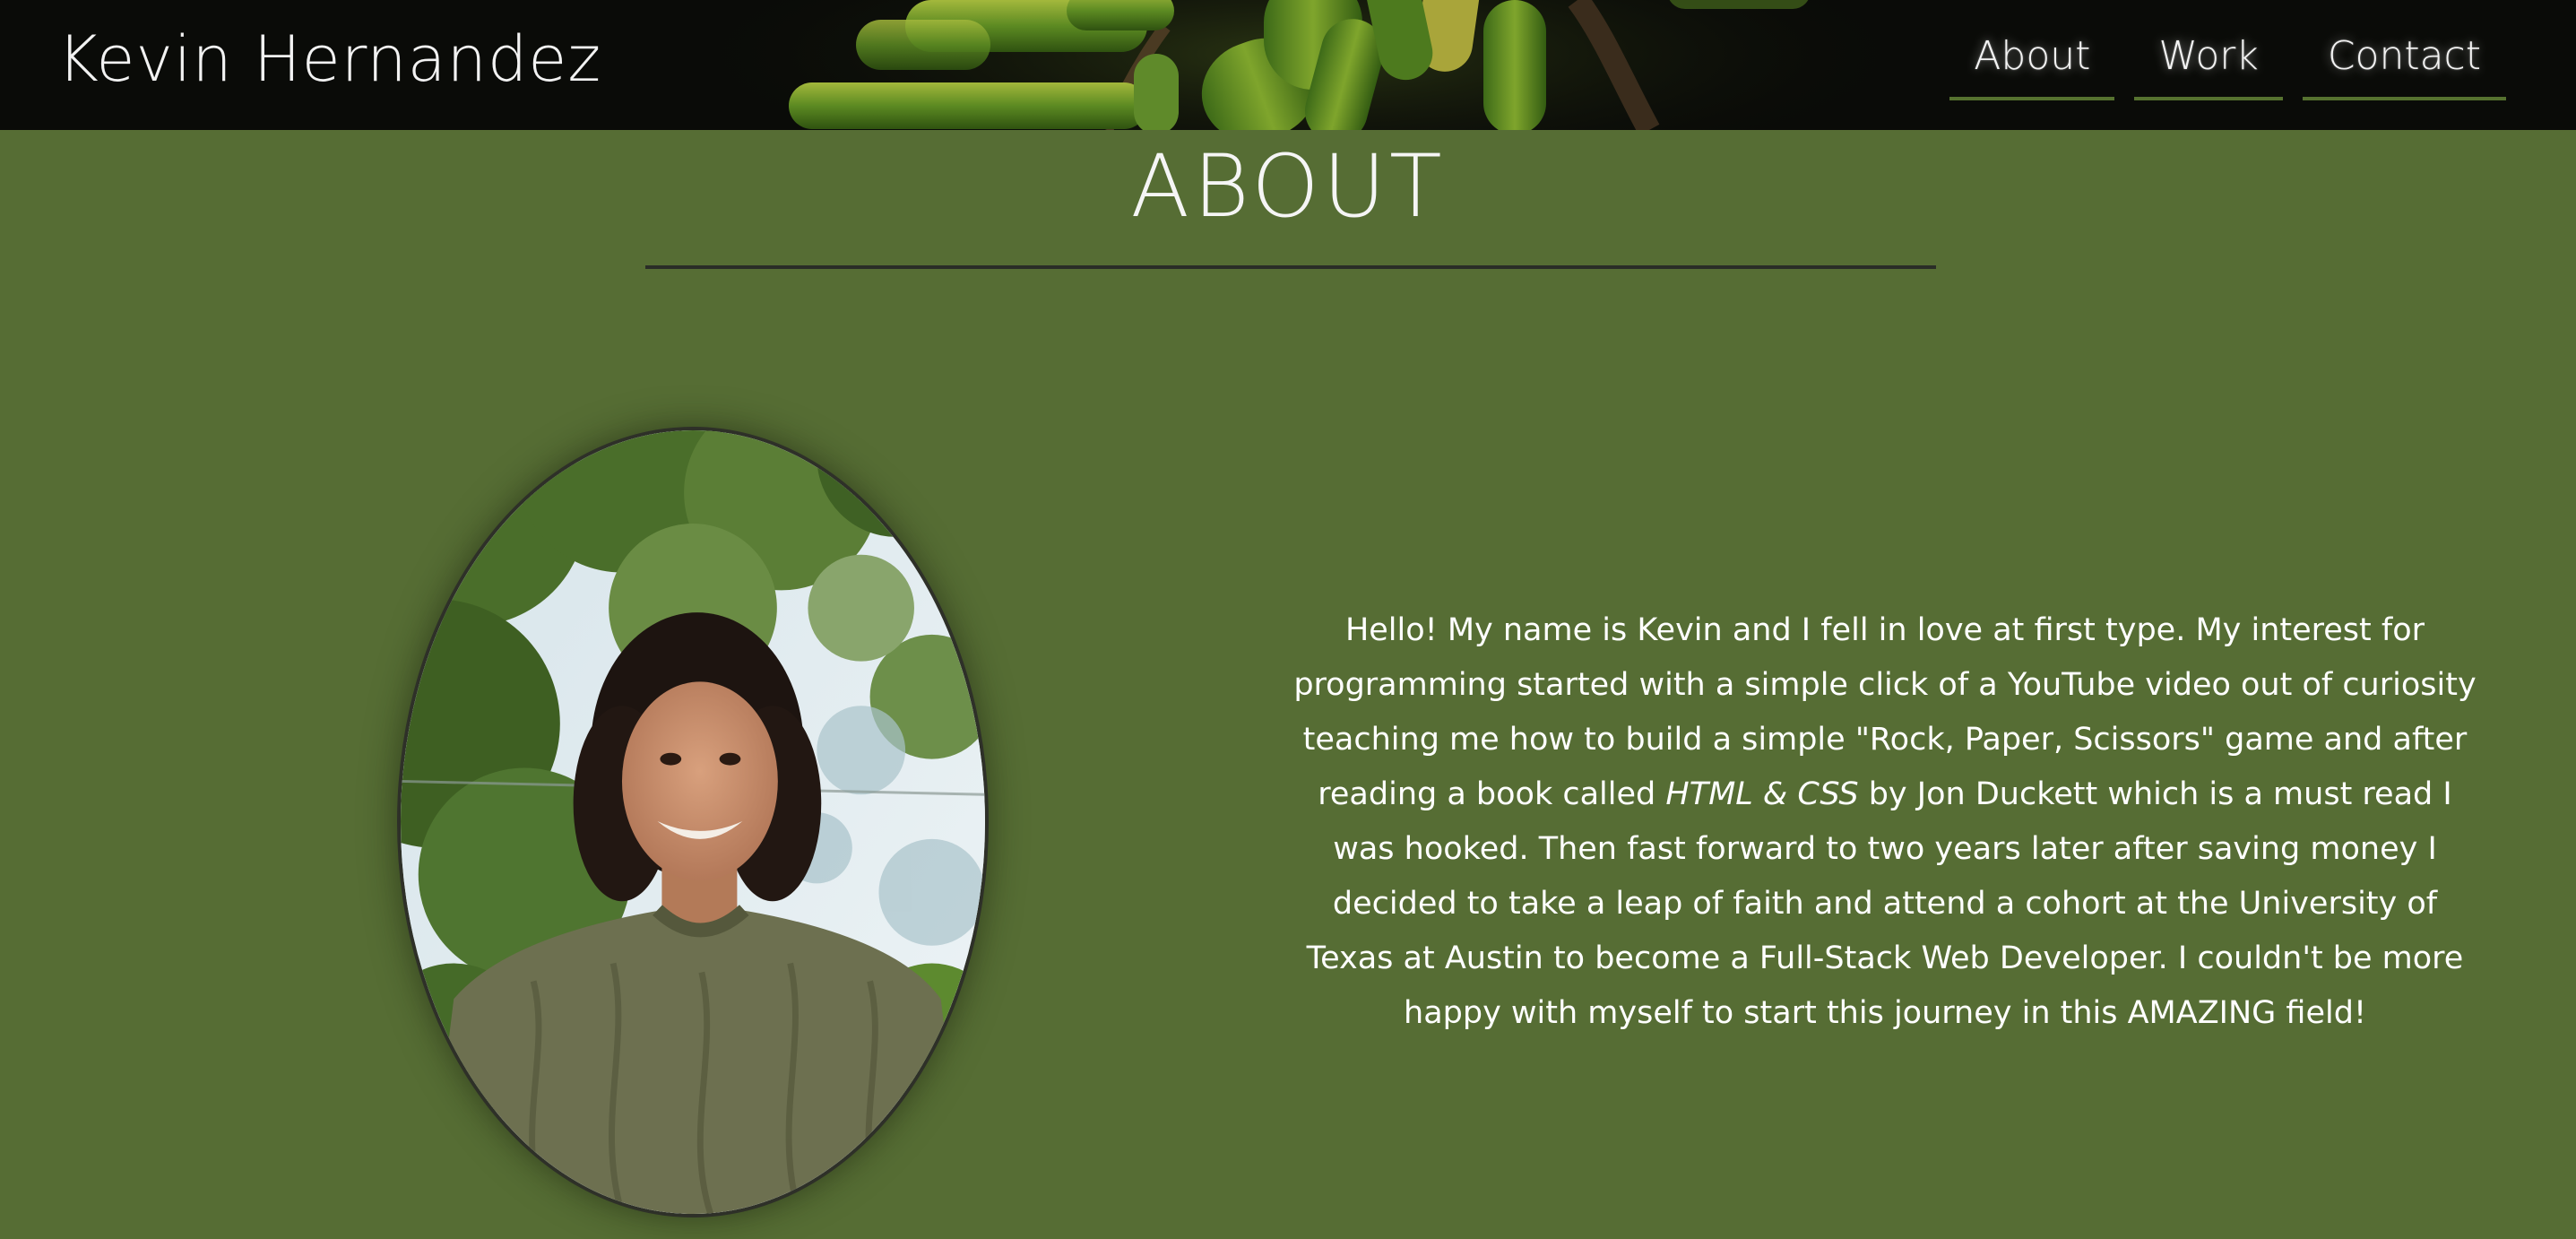 The width and height of the screenshot is (2576, 1239). I want to click on book-title: HTML & CSS, so click(1762, 794).